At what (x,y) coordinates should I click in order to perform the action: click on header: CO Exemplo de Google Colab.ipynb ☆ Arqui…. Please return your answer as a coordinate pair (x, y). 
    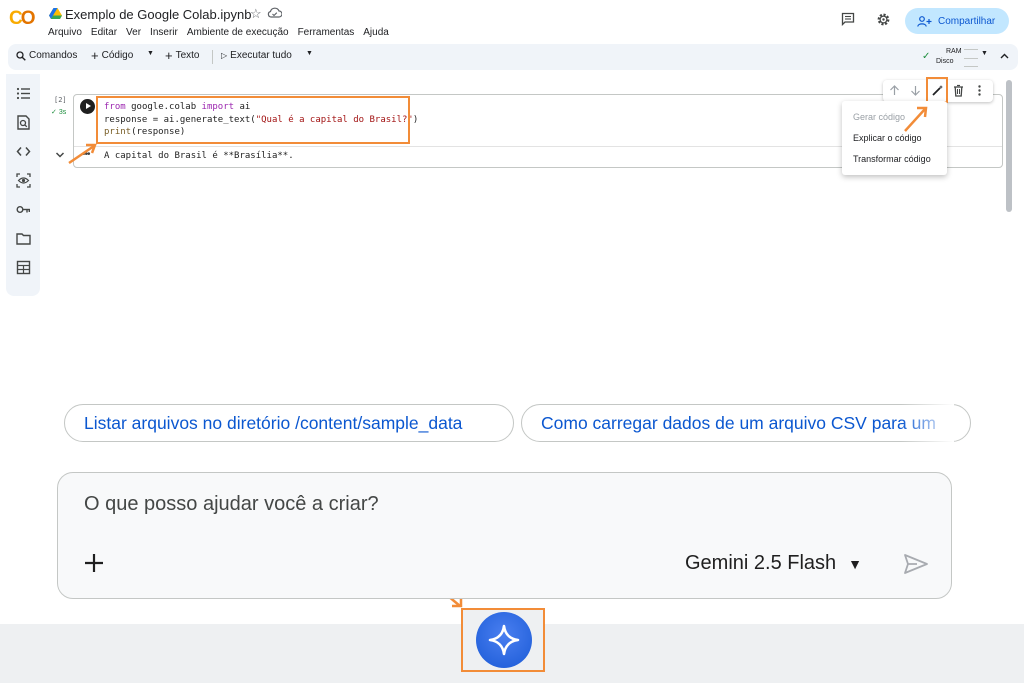
    Looking at the image, I should click on (512, 21).